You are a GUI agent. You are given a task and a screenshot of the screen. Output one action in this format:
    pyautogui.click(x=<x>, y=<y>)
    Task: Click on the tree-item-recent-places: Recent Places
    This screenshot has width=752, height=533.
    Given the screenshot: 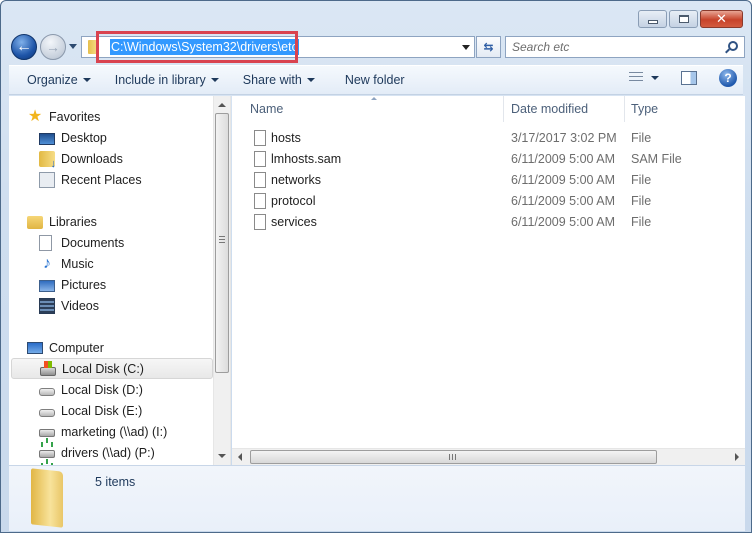 What is the action you would take?
    pyautogui.click(x=90, y=179)
    